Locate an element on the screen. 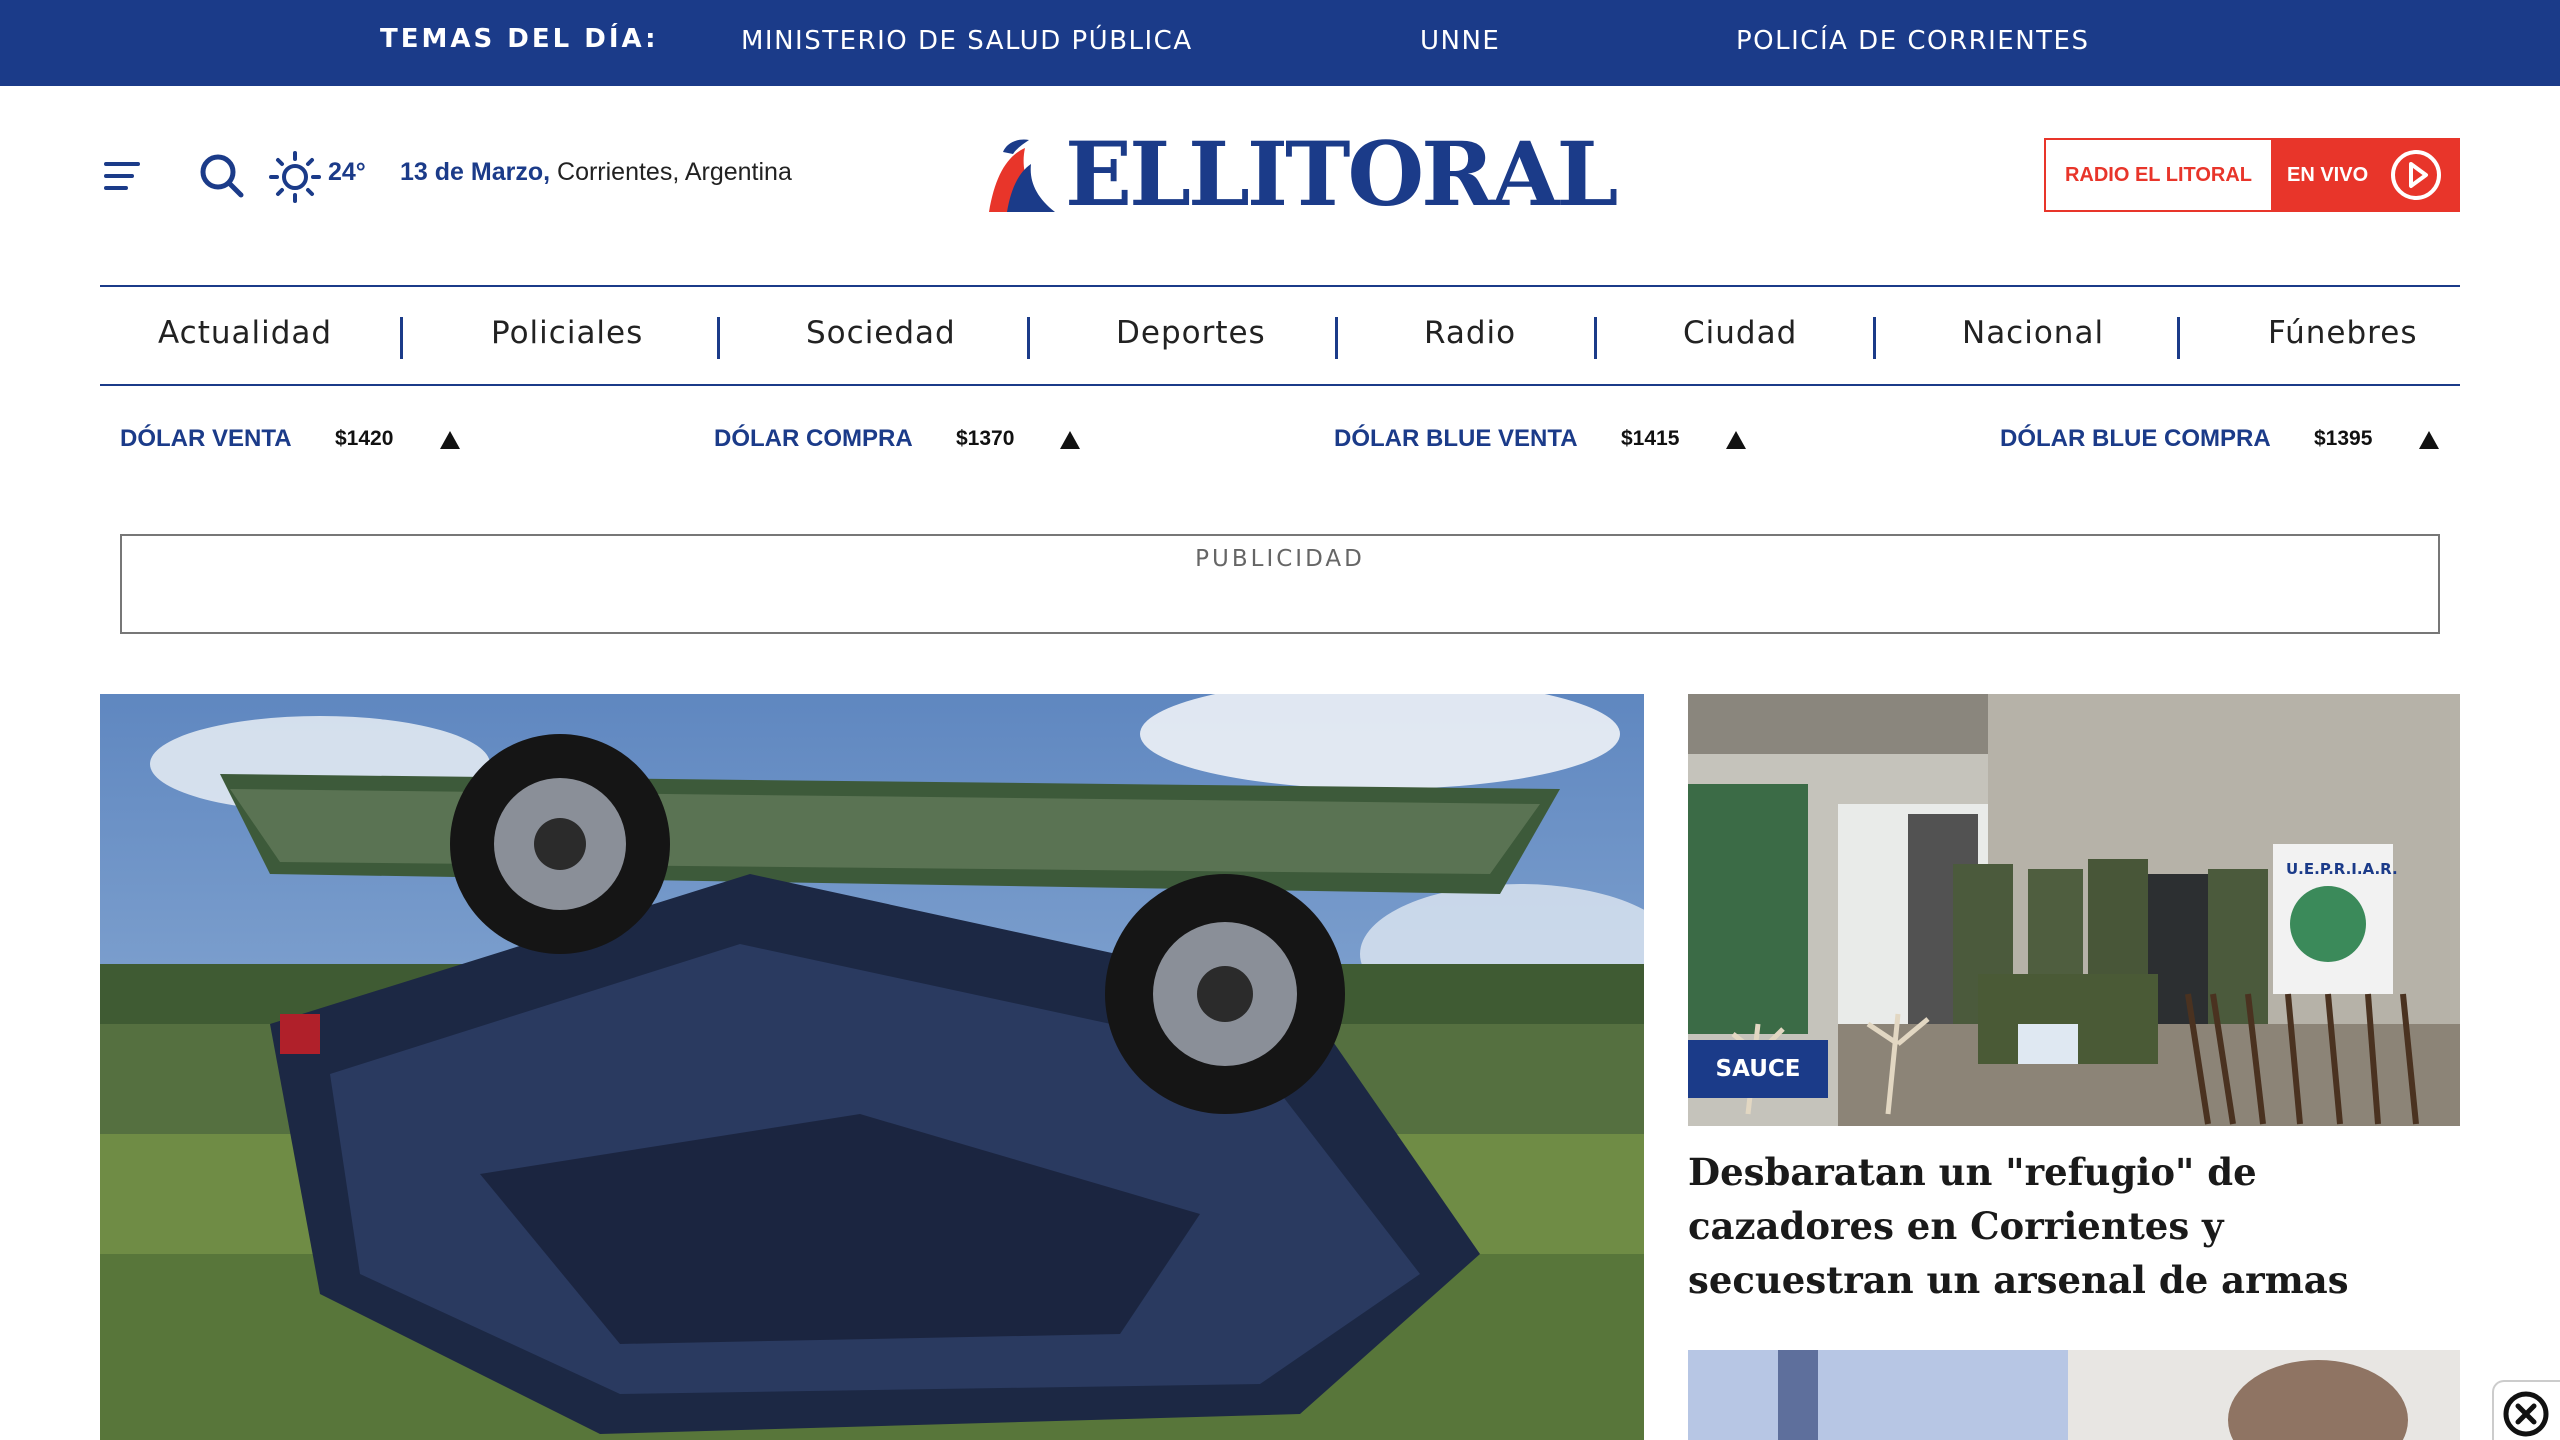  site-logo: ELLITORAL is located at coordinates (1301, 174).